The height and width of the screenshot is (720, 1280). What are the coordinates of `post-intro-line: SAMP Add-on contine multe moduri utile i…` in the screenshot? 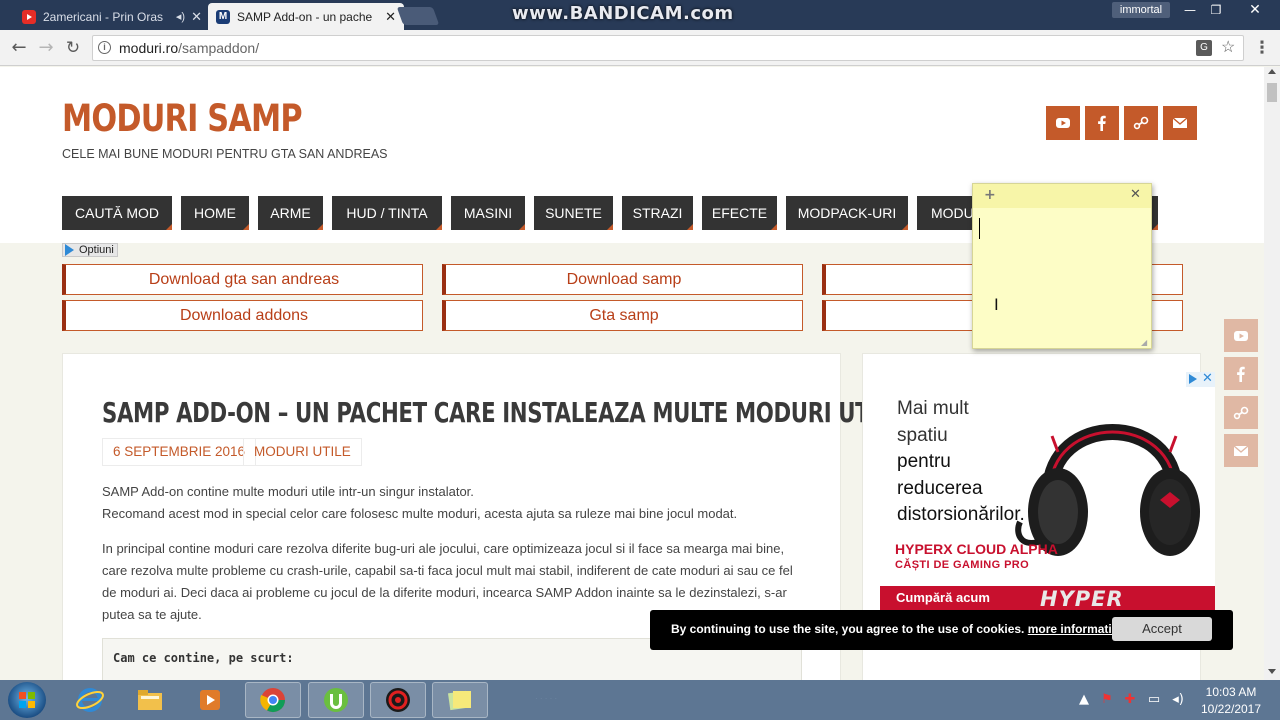 It's located at (288, 491).